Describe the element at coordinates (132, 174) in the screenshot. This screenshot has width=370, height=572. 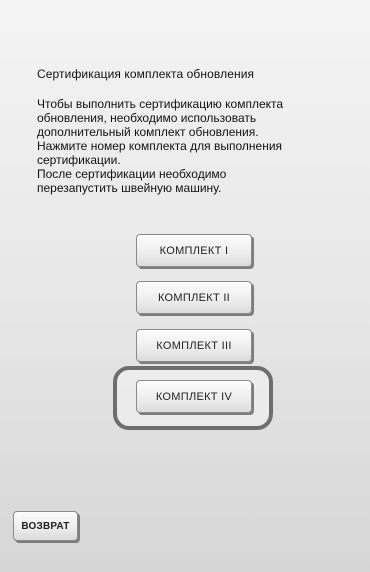
I see `instruction-line: После сертификации необходимо` at that location.